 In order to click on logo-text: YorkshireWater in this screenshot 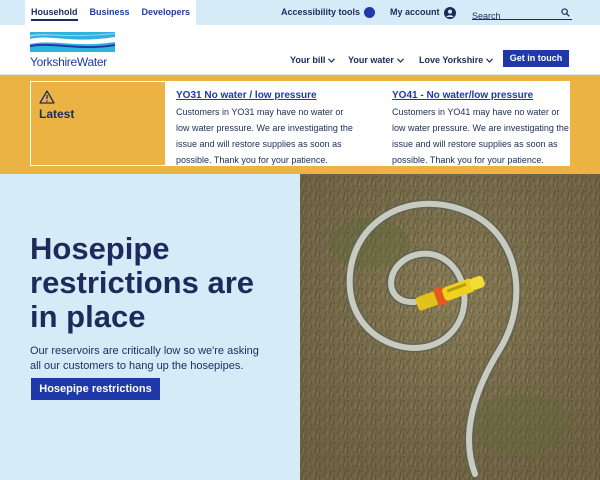, I will do `click(68, 62)`.